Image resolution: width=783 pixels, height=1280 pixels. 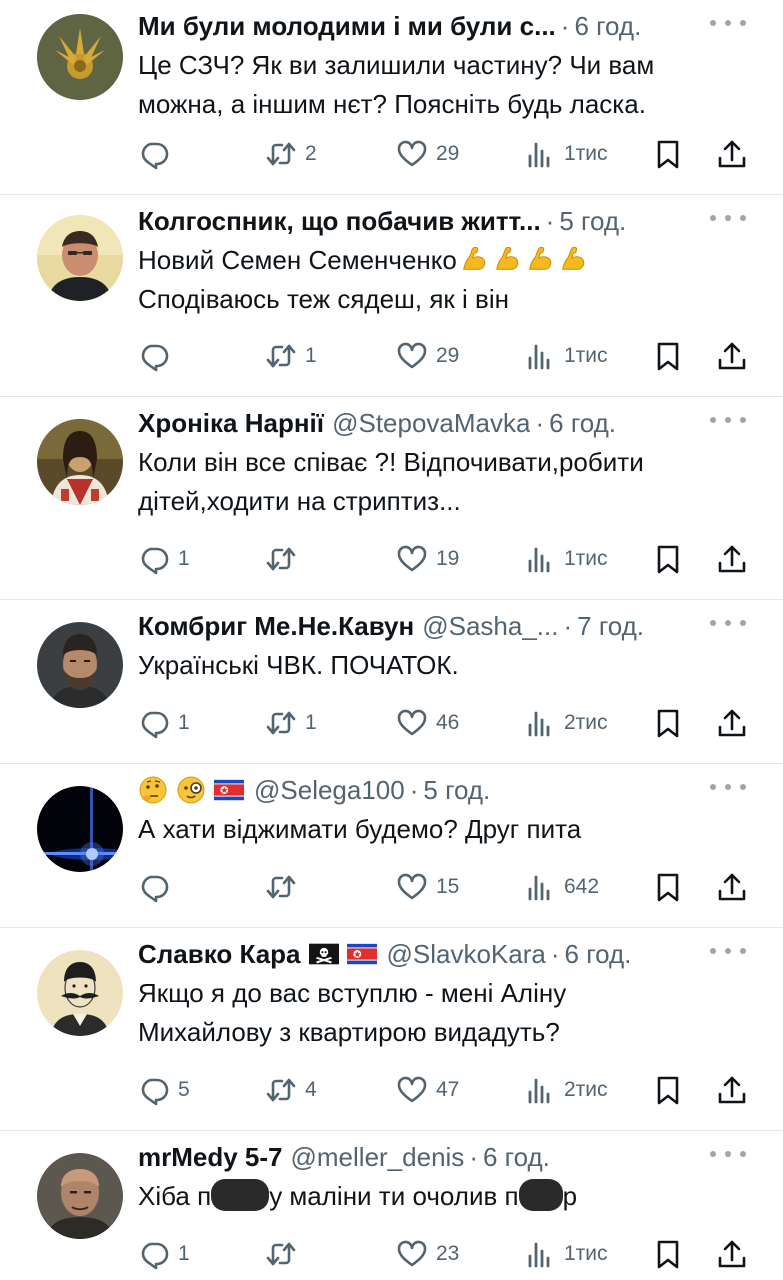 What do you see at coordinates (210, 1157) in the screenshot?
I see `display-name: mrMedy 5-7` at bounding box center [210, 1157].